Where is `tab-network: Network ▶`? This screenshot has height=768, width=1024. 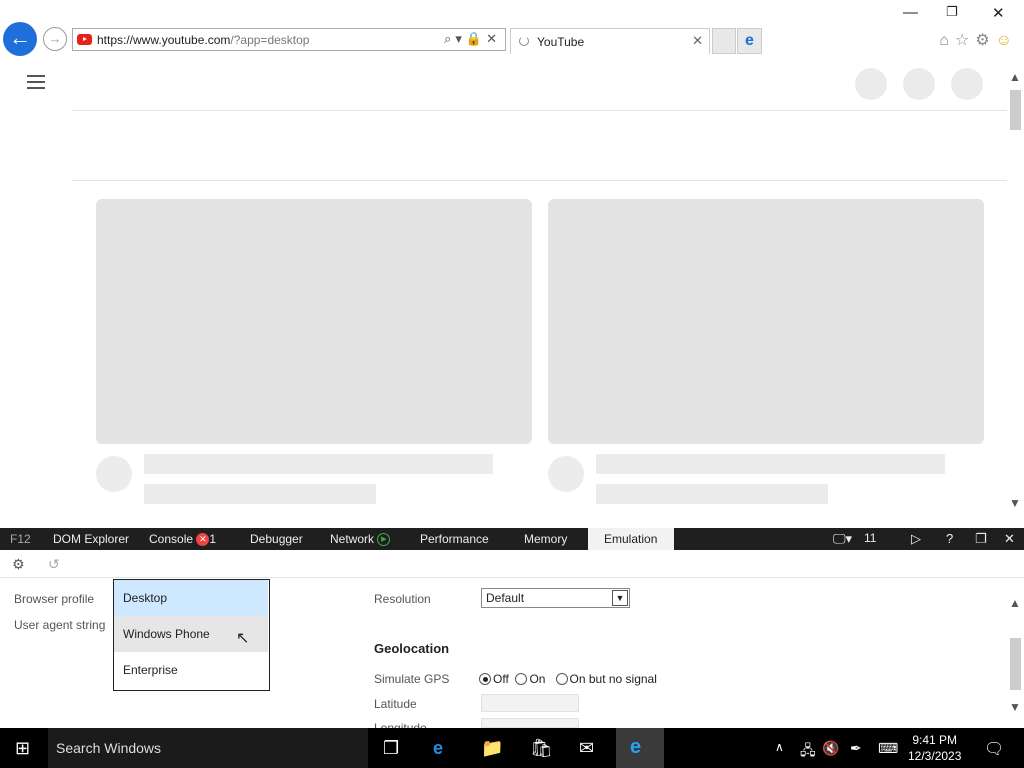 tab-network: Network ▶ is located at coordinates (360, 539).